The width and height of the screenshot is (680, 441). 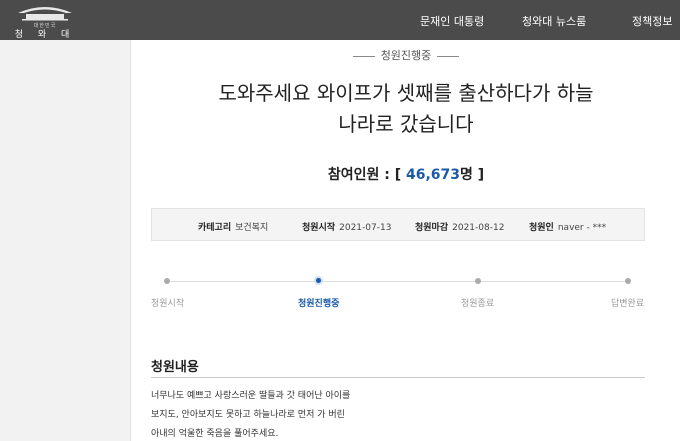 I want to click on meta-category: 카테고리 보건복지, so click(x=233, y=226).